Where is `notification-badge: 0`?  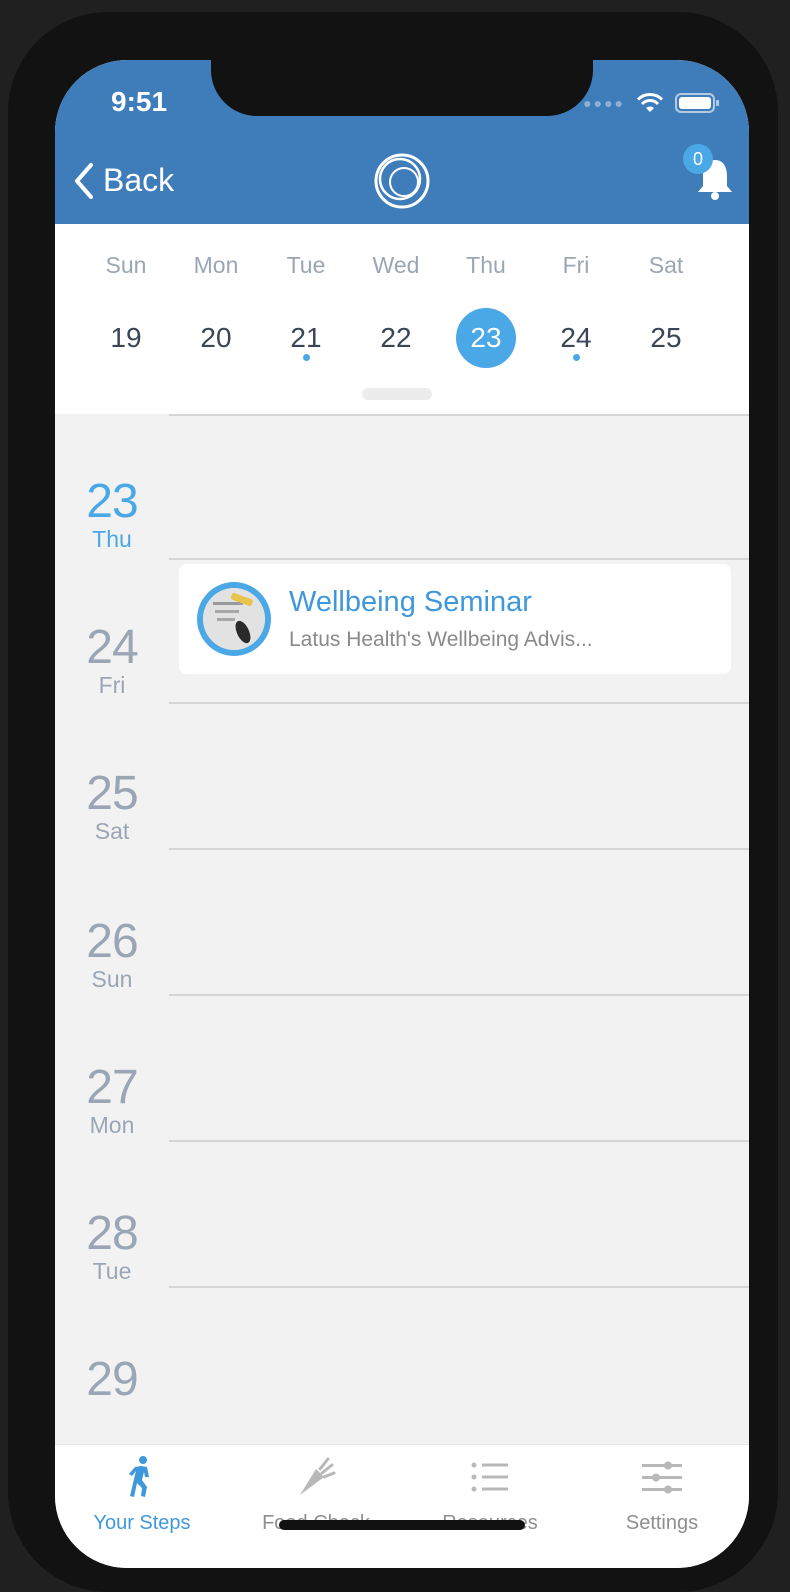
notification-badge: 0 is located at coordinates (698, 159).